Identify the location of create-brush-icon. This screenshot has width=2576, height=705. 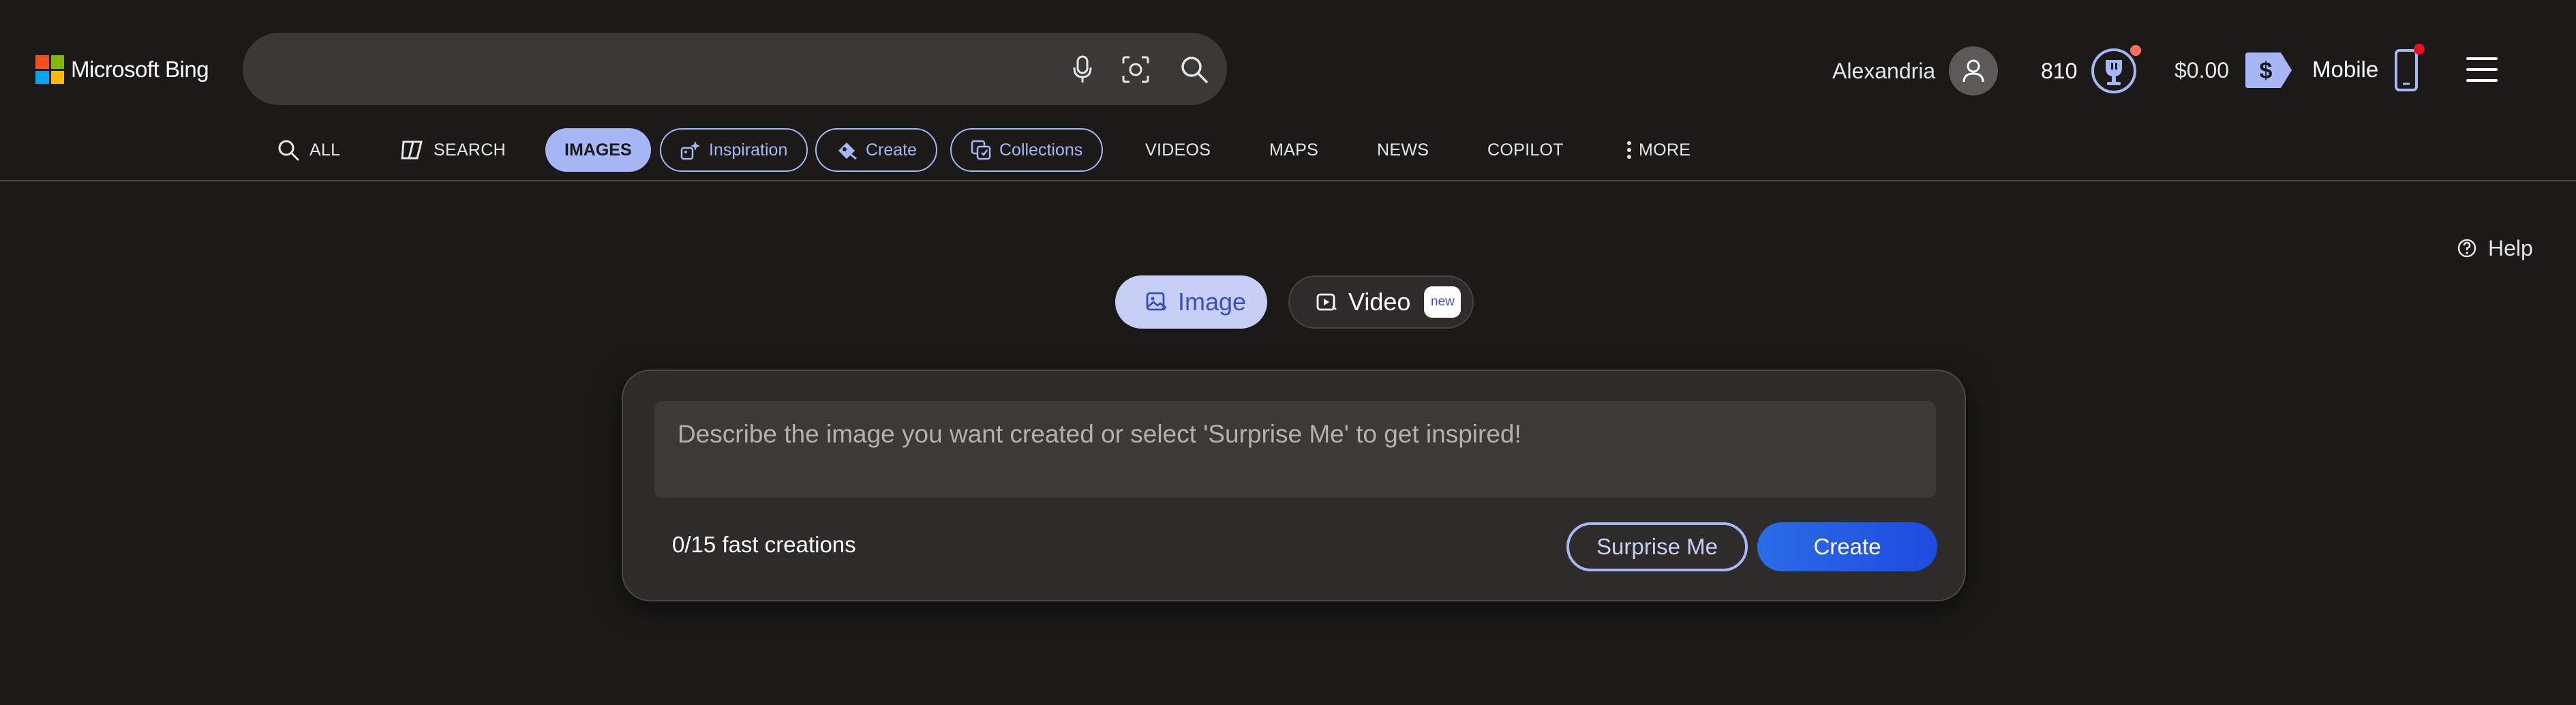
(847, 150).